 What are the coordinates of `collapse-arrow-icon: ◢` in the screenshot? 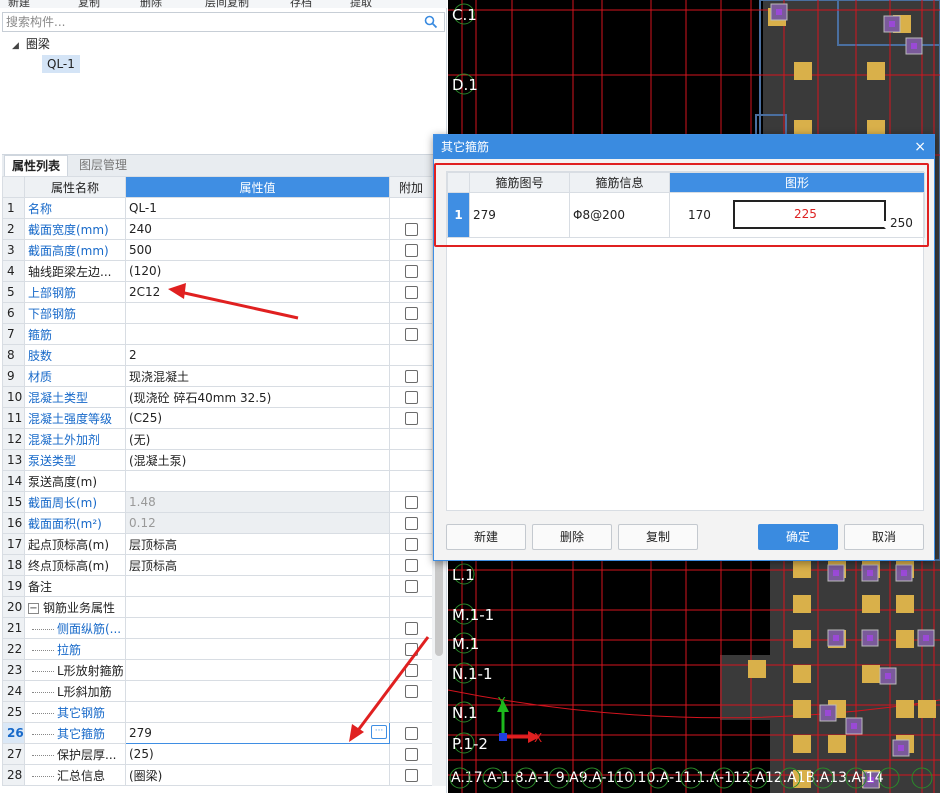 It's located at (17, 46).